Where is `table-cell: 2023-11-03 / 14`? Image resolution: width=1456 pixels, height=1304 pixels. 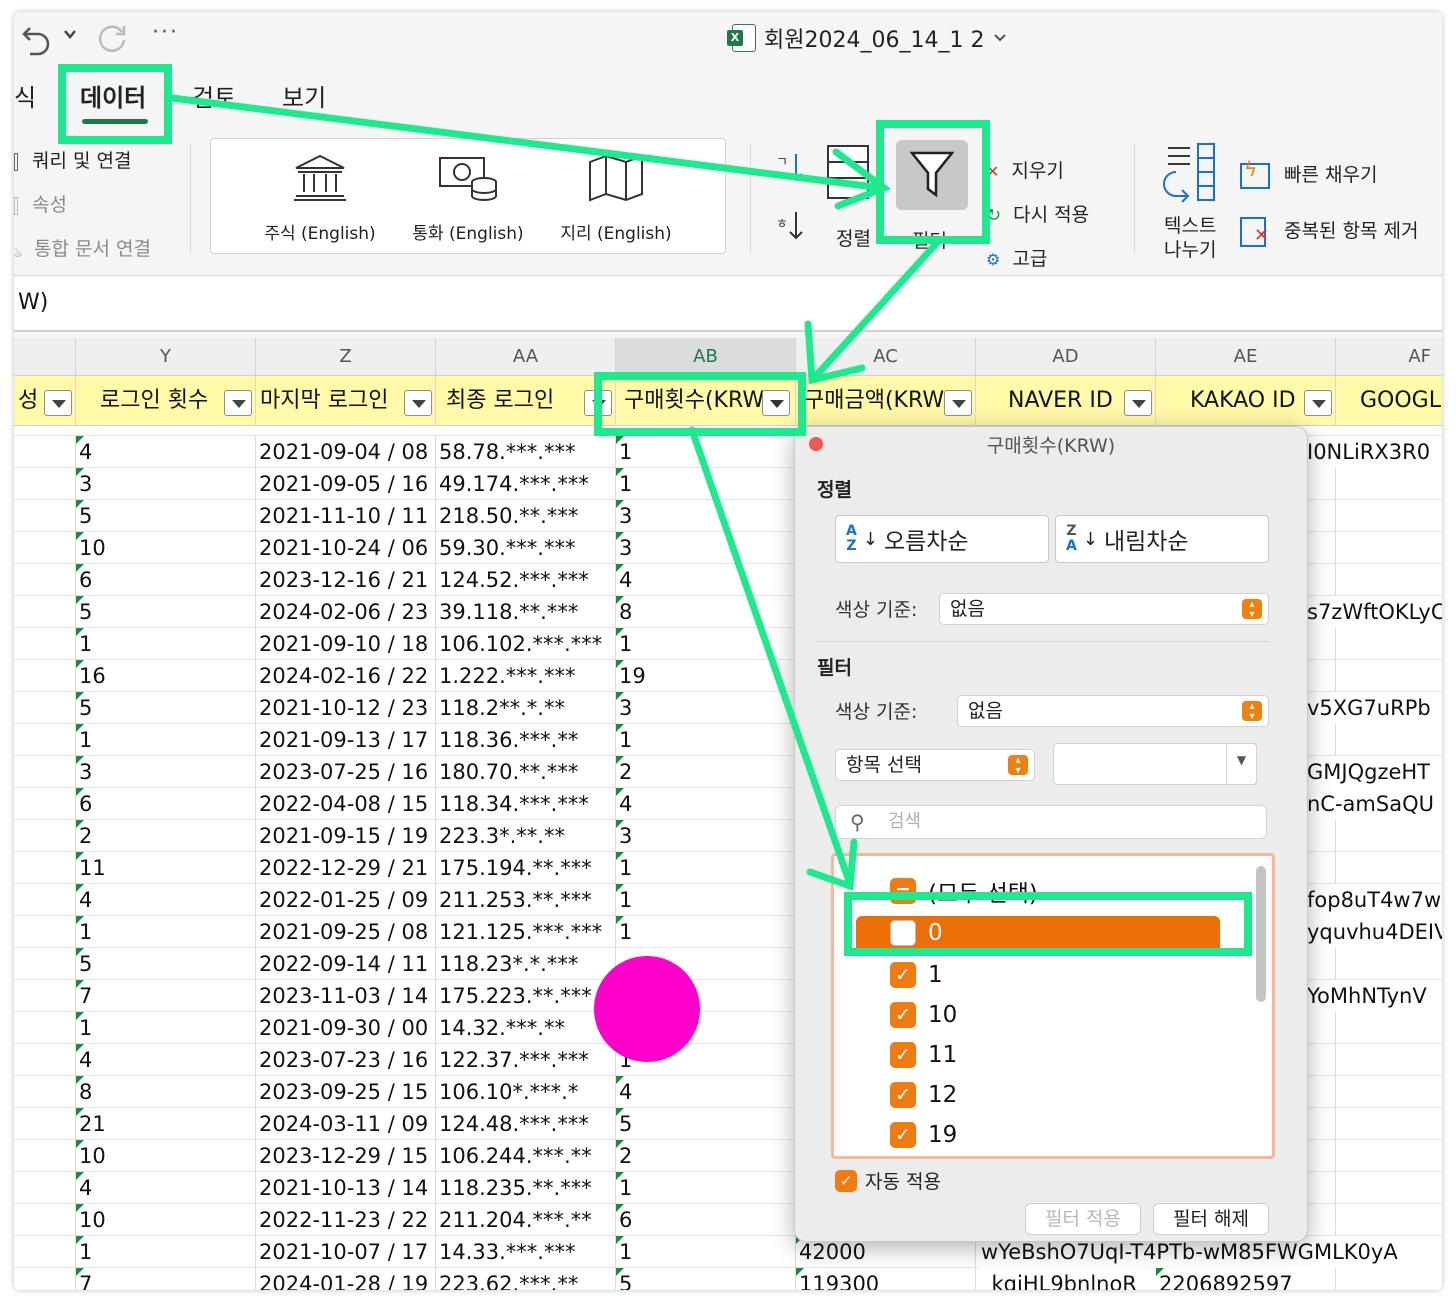
table-cell: 2023-11-03 / 14 is located at coordinates (346, 996).